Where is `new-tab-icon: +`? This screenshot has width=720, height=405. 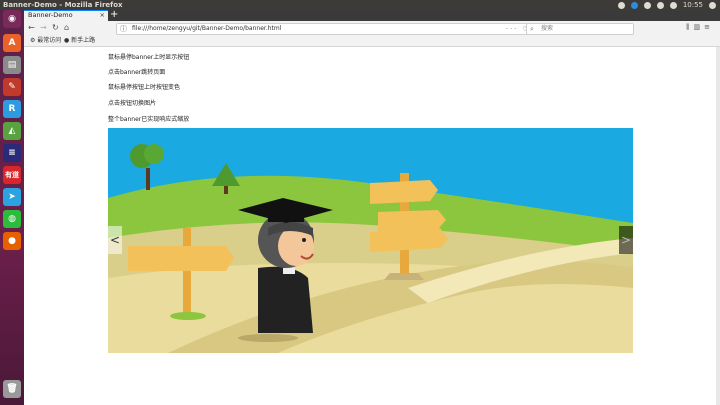
new-tab-icon: + is located at coordinates (114, 14).